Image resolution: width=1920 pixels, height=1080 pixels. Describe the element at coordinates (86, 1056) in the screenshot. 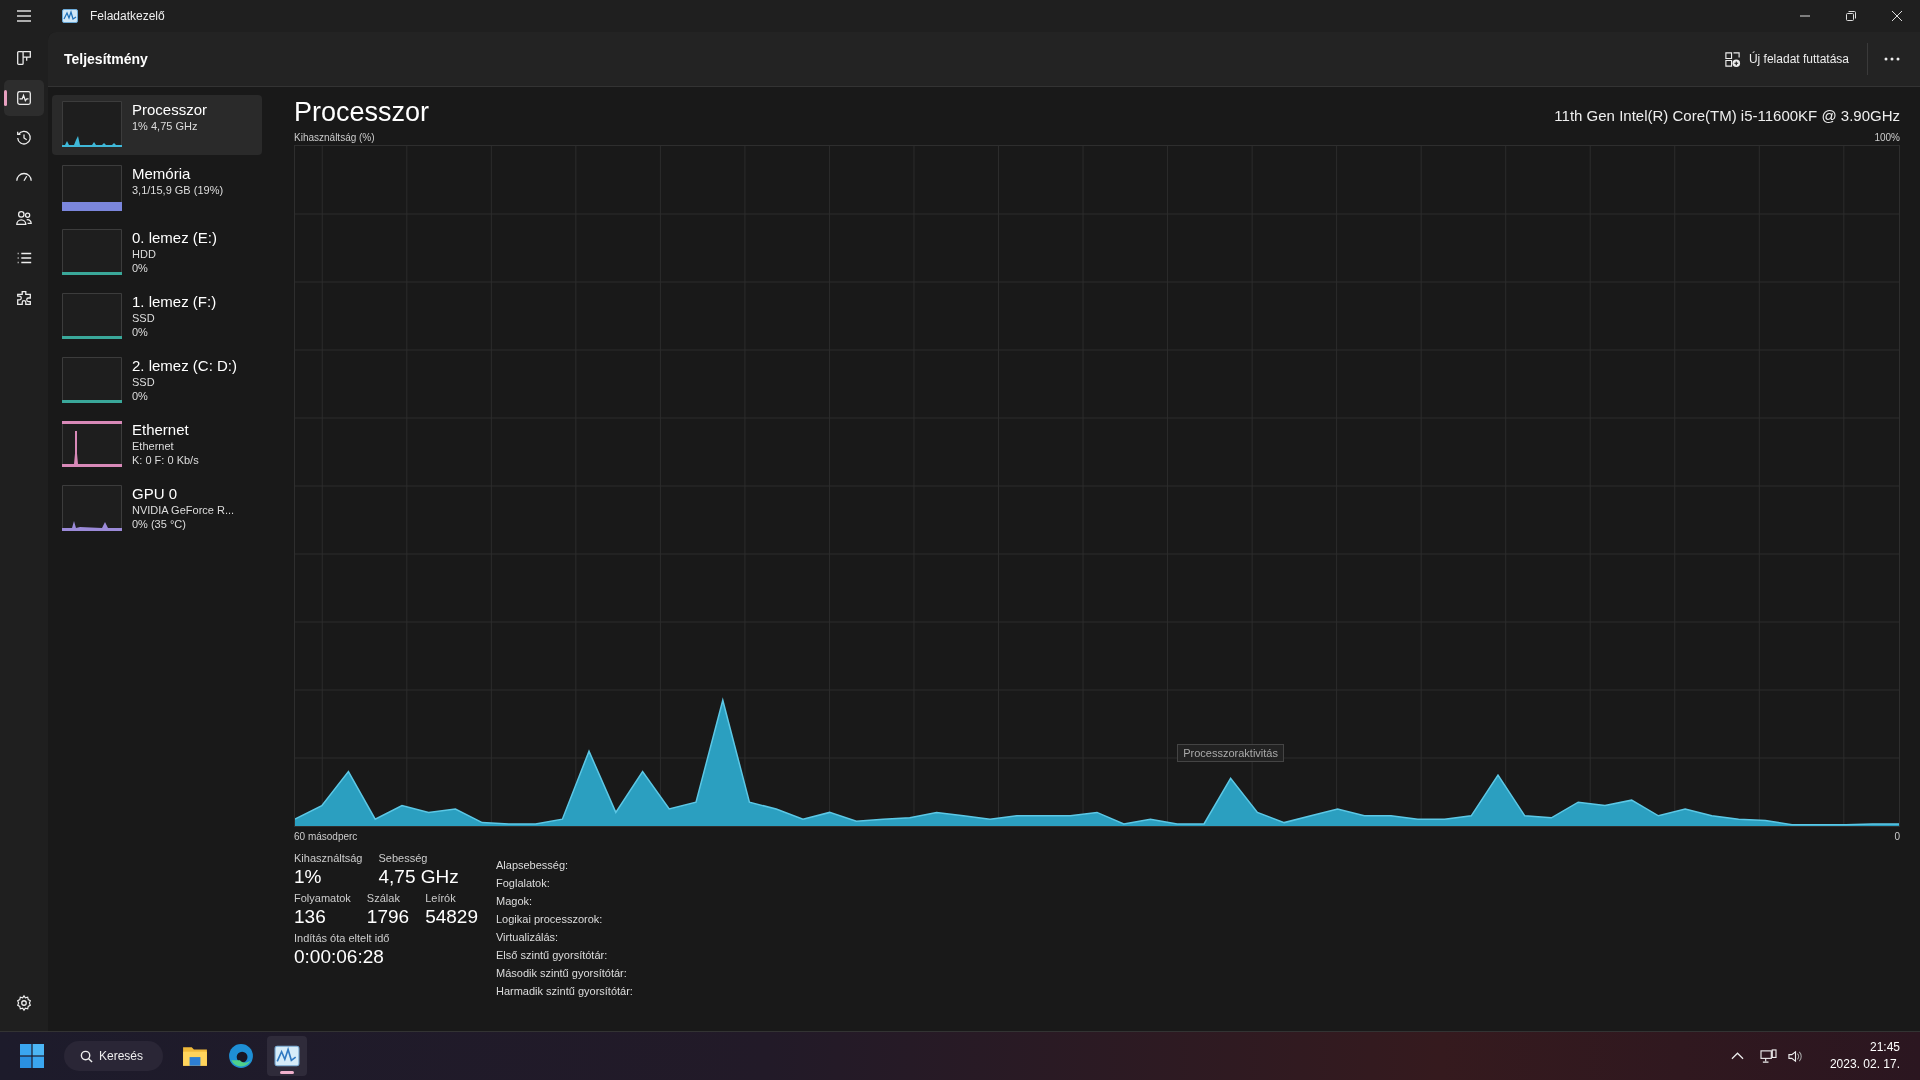

I see `search-icon` at that location.